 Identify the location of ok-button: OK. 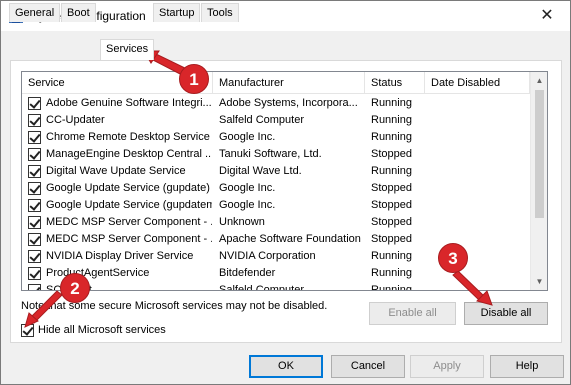
(286, 366).